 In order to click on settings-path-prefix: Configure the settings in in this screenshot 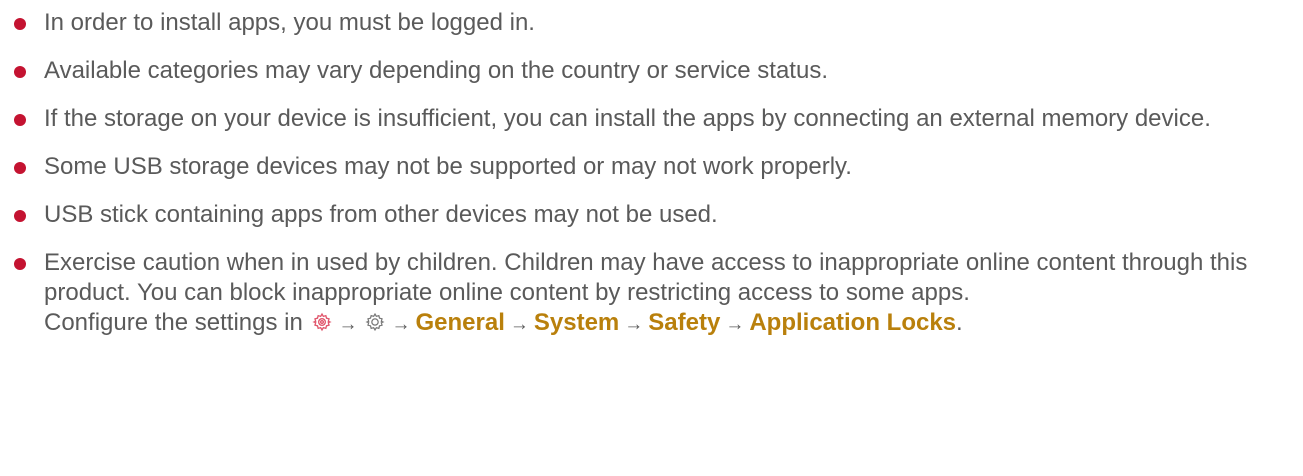, I will do `click(173, 322)`.